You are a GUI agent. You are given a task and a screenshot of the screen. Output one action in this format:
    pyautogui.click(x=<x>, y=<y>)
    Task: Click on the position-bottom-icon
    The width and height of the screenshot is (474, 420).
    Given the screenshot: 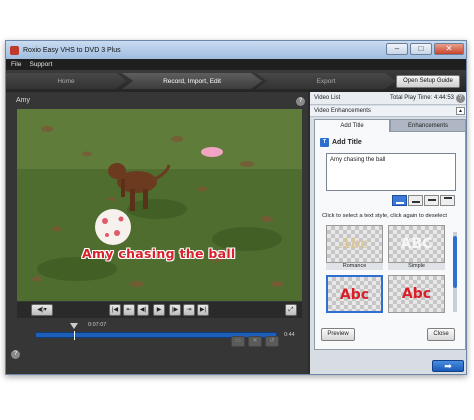 What is the action you would take?
    pyautogui.click(x=399, y=200)
    